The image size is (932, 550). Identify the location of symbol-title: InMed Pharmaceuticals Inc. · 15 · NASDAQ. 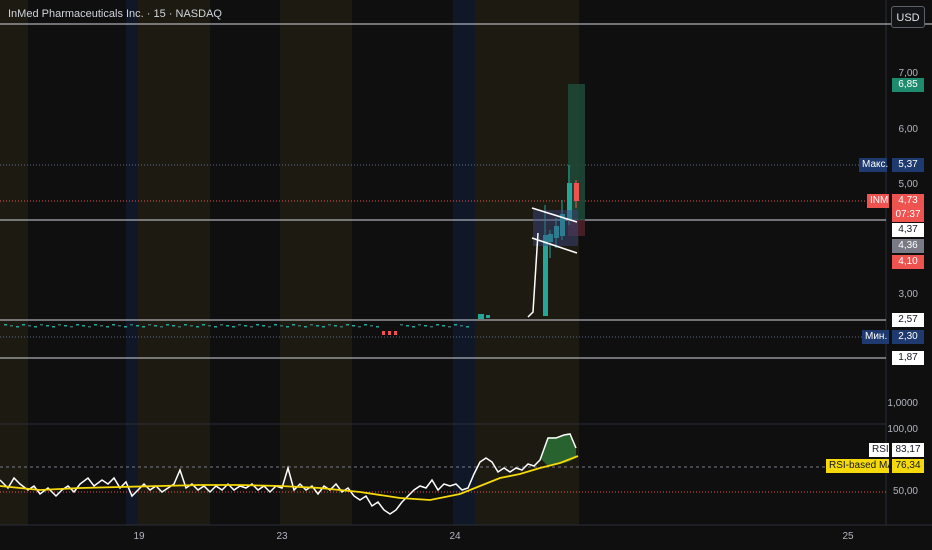
(115, 14).